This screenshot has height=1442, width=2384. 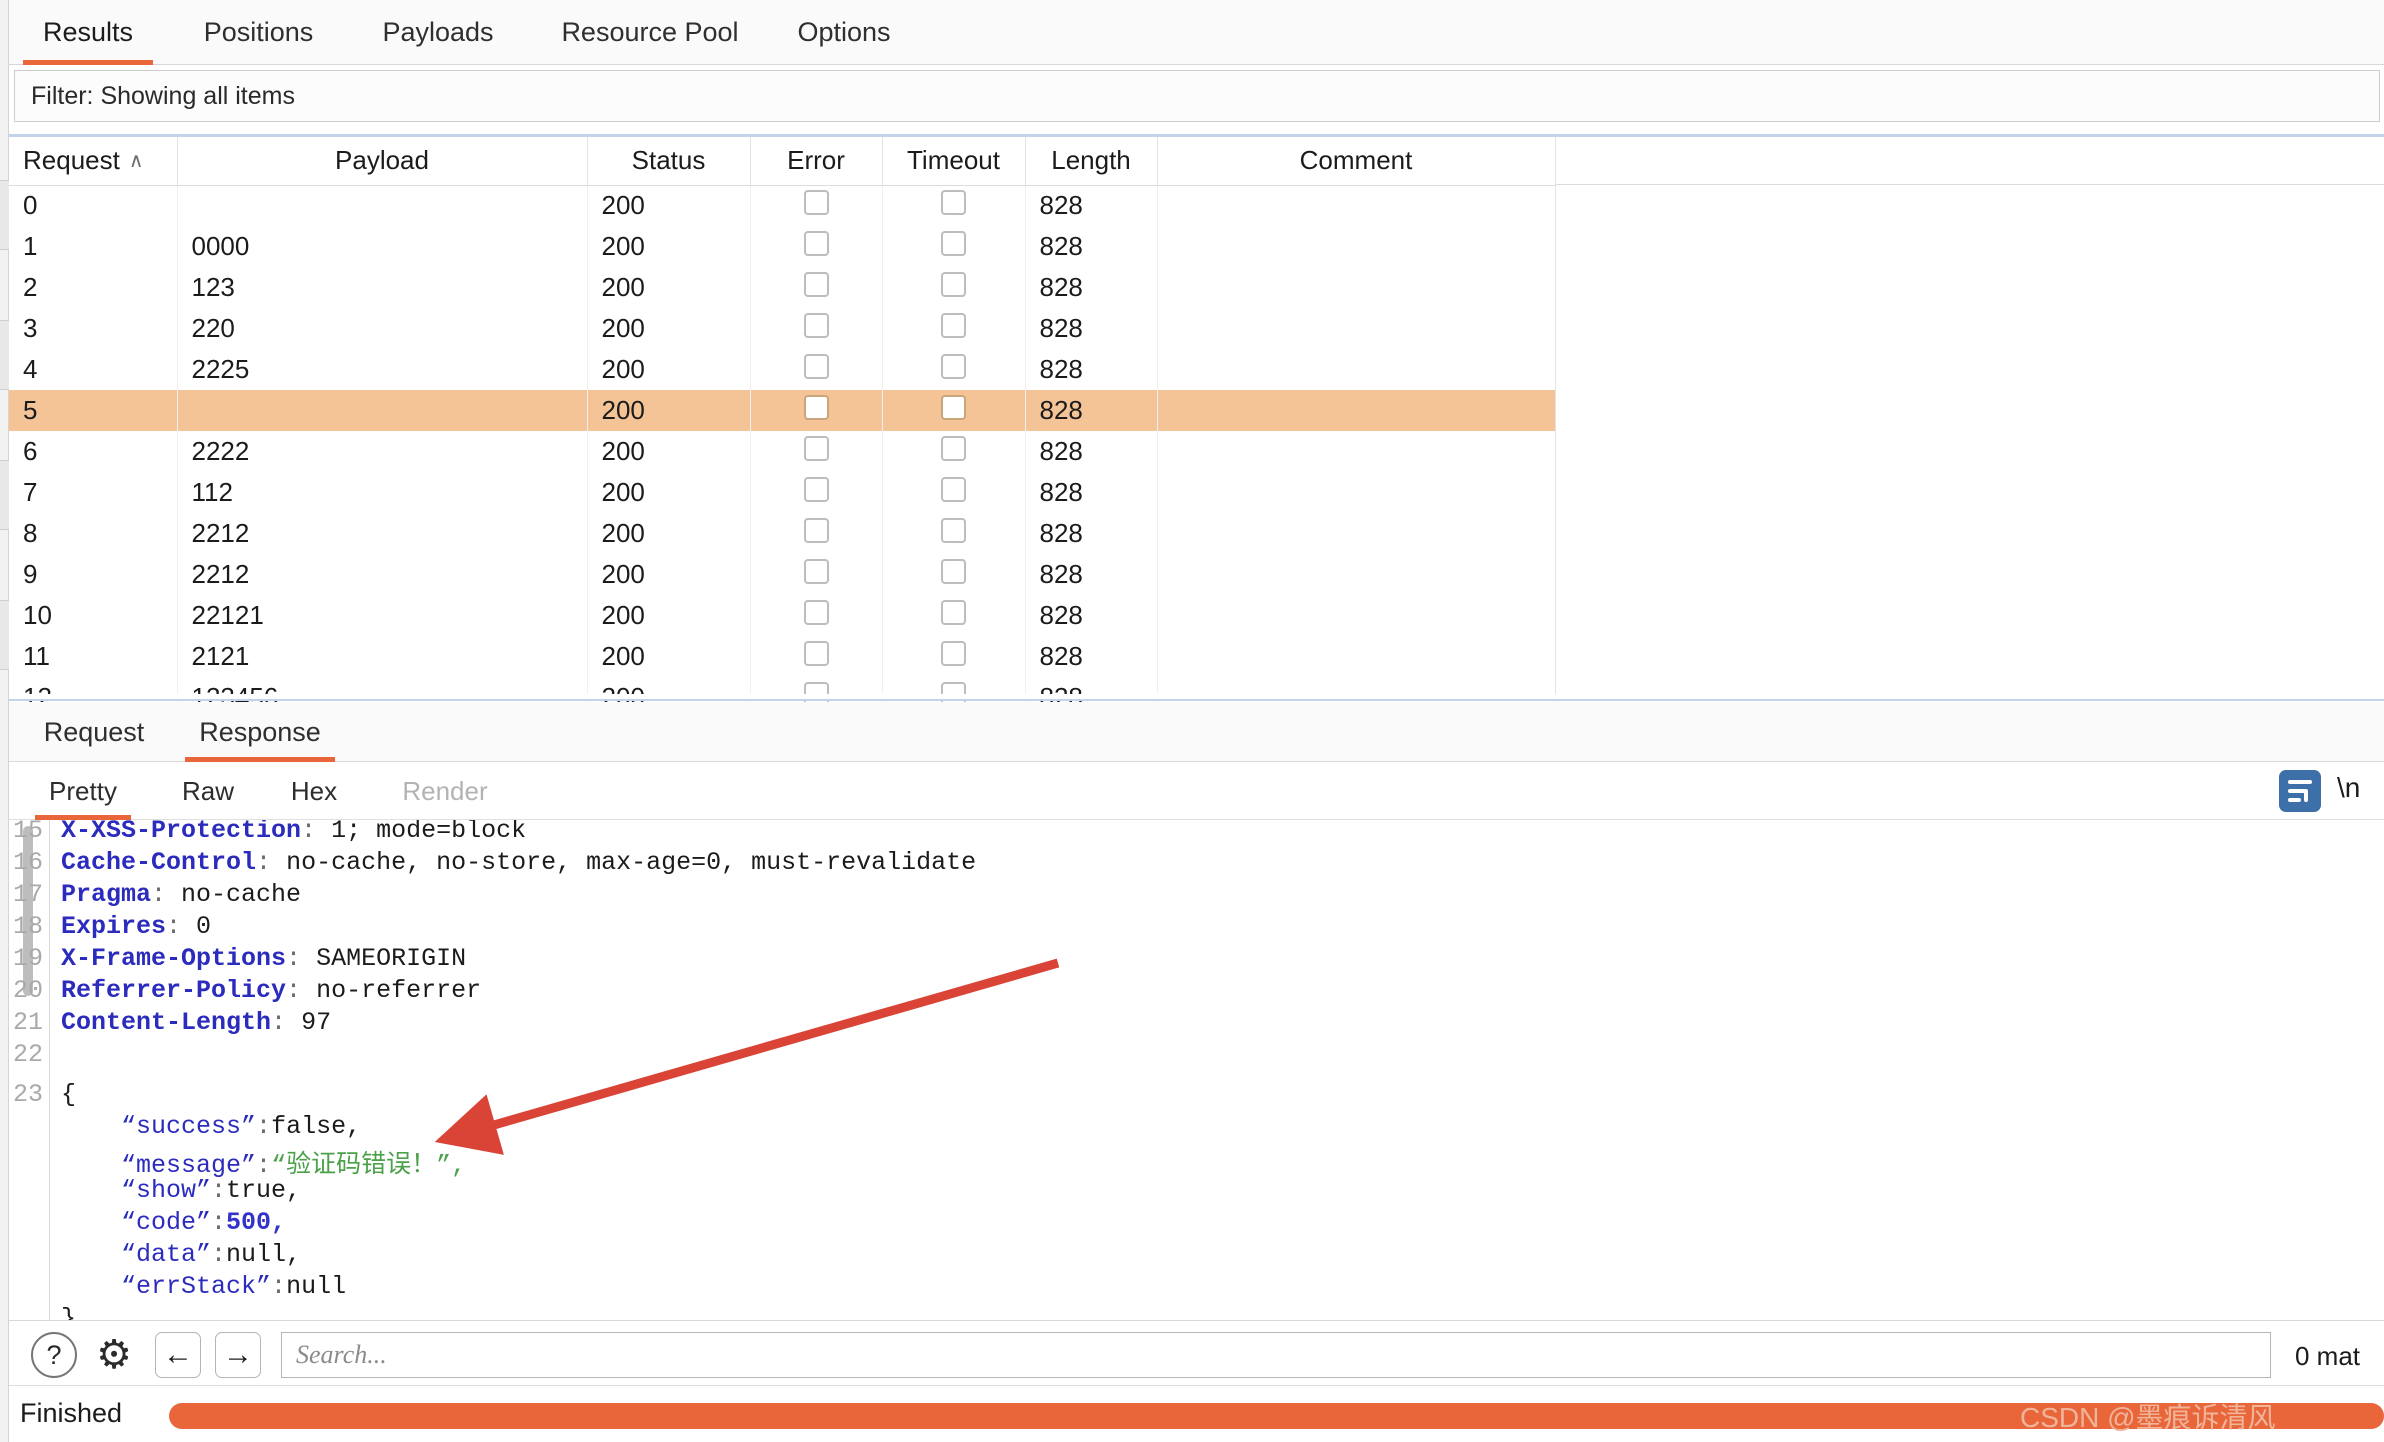 What do you see at coordinates (1356, 656) in the screenshot?
I see `cell-comment` at bounding box center [1356, 656].